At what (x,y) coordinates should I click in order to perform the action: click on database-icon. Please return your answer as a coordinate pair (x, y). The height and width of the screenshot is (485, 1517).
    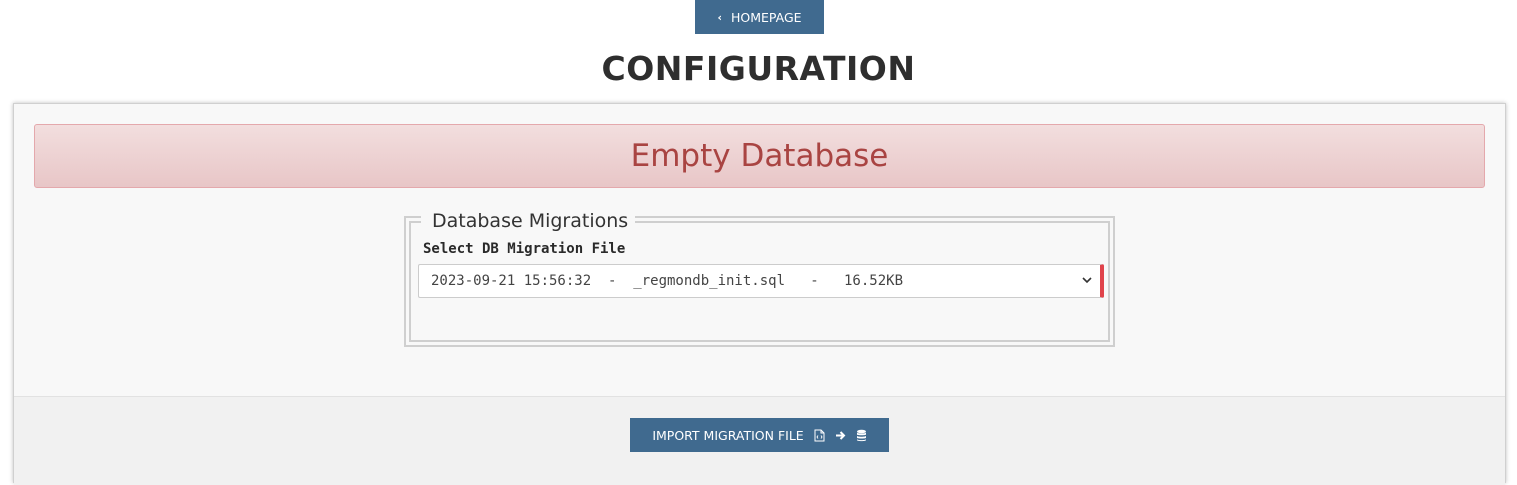
    Looking at the image, I should click on (861, 435).